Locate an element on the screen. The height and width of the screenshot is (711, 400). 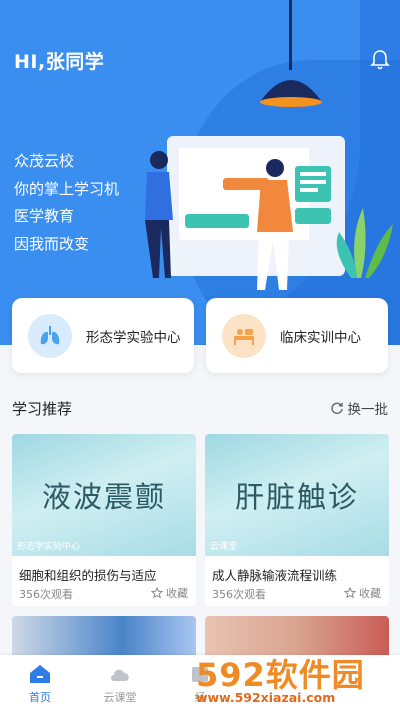
greeting-title: HI,张同学 is located at coordinates (59, 62).